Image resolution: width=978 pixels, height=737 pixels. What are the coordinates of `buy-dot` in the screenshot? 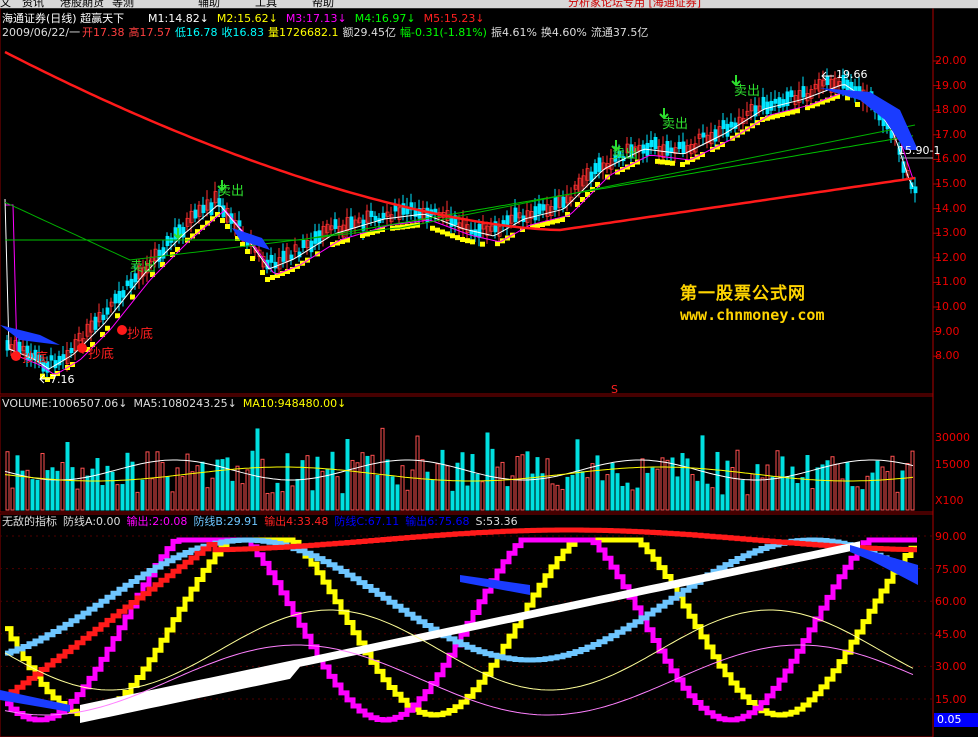 It's located at (122, 330).